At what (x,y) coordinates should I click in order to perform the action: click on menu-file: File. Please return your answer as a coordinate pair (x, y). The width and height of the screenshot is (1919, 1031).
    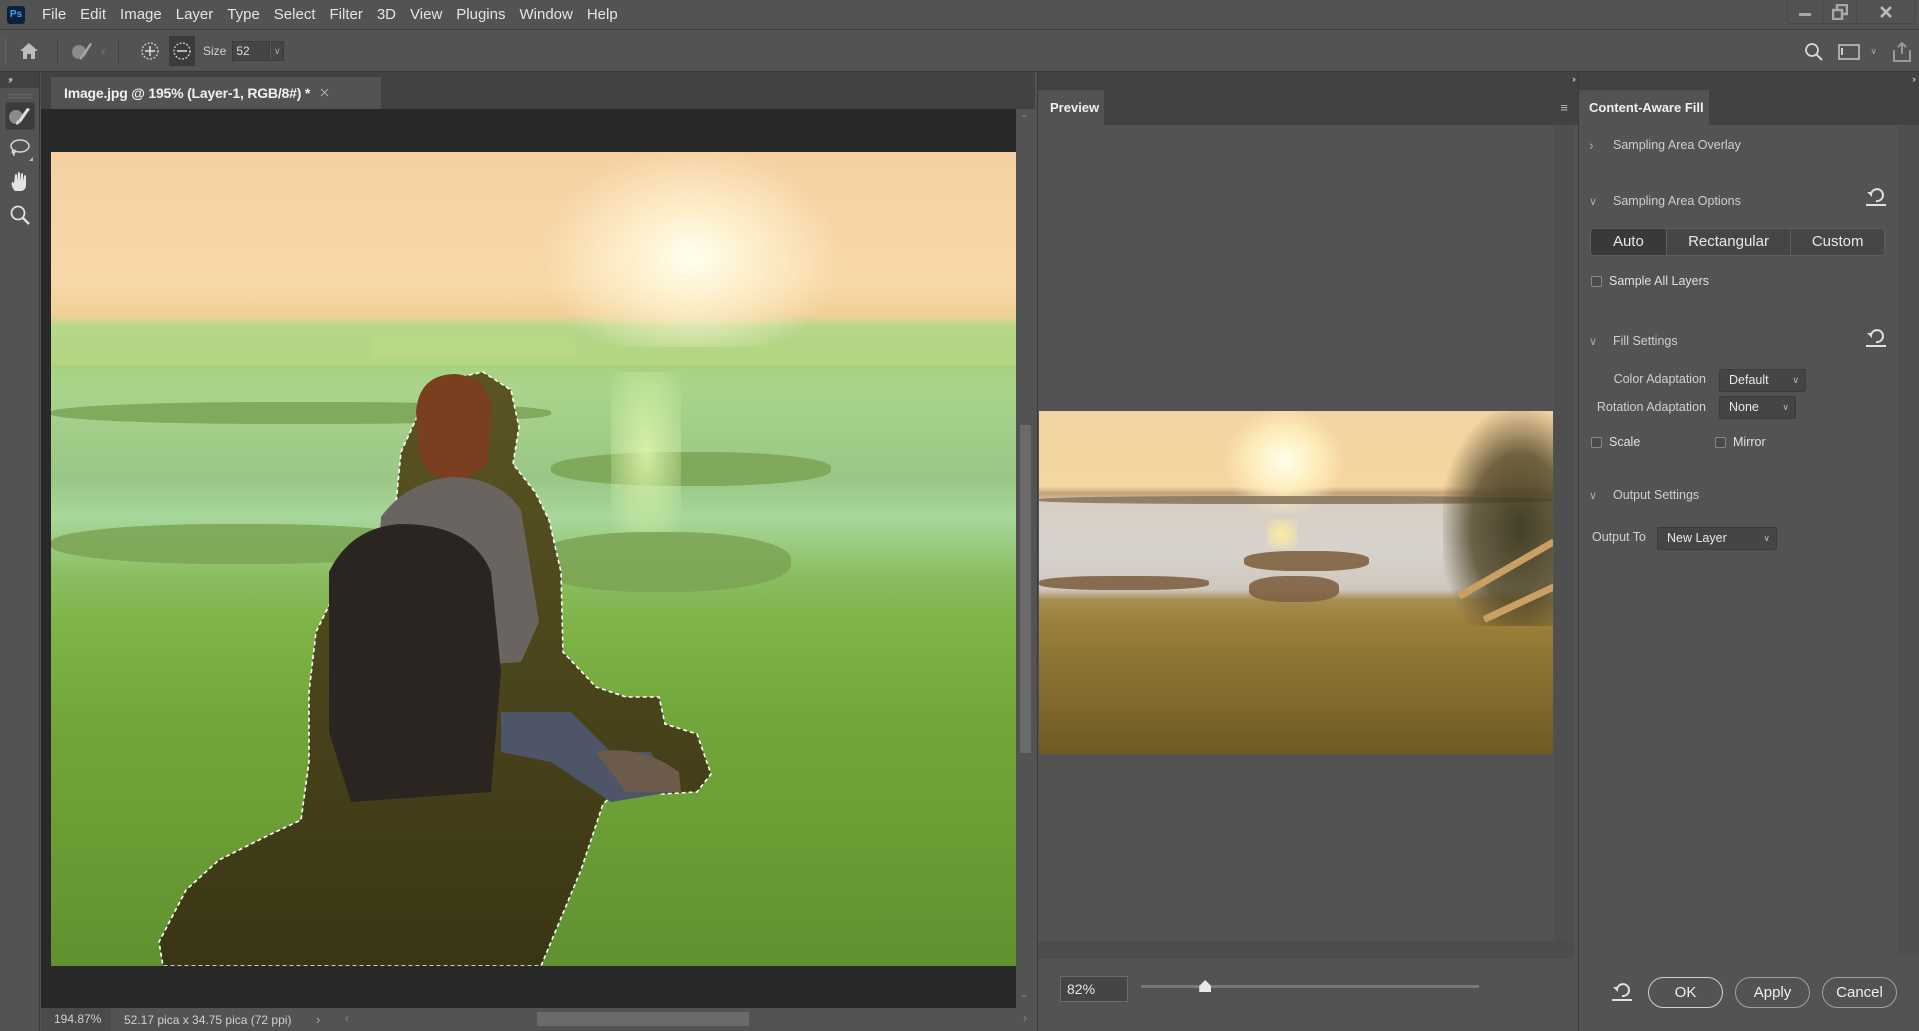
    Looking at the image, I should click on (54, 15).